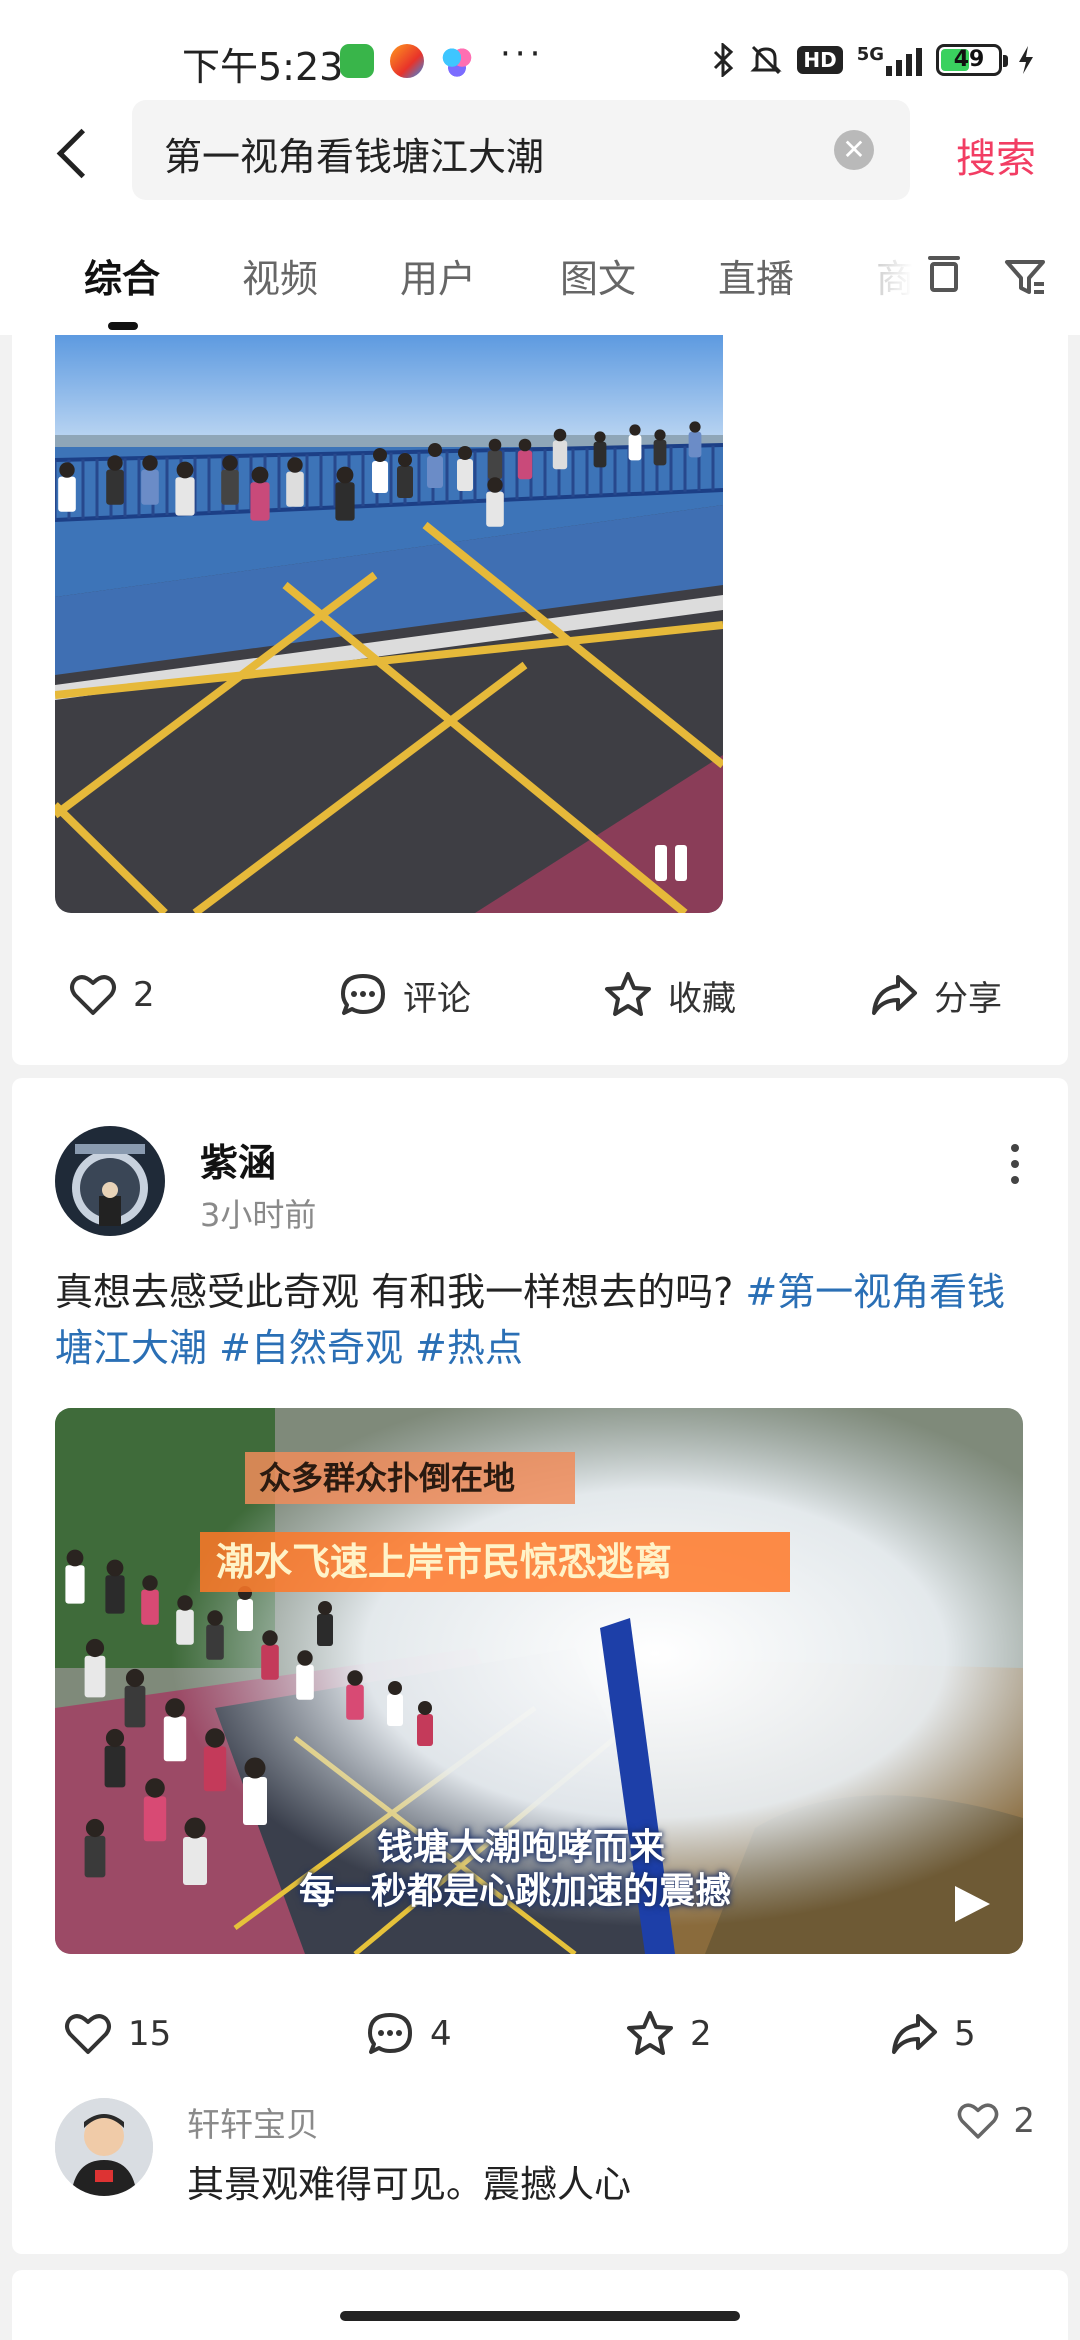 This screenshot has width=1080, height=2340. I want to click on post-author: 紫涵 3小时前, so click(545, 1184).